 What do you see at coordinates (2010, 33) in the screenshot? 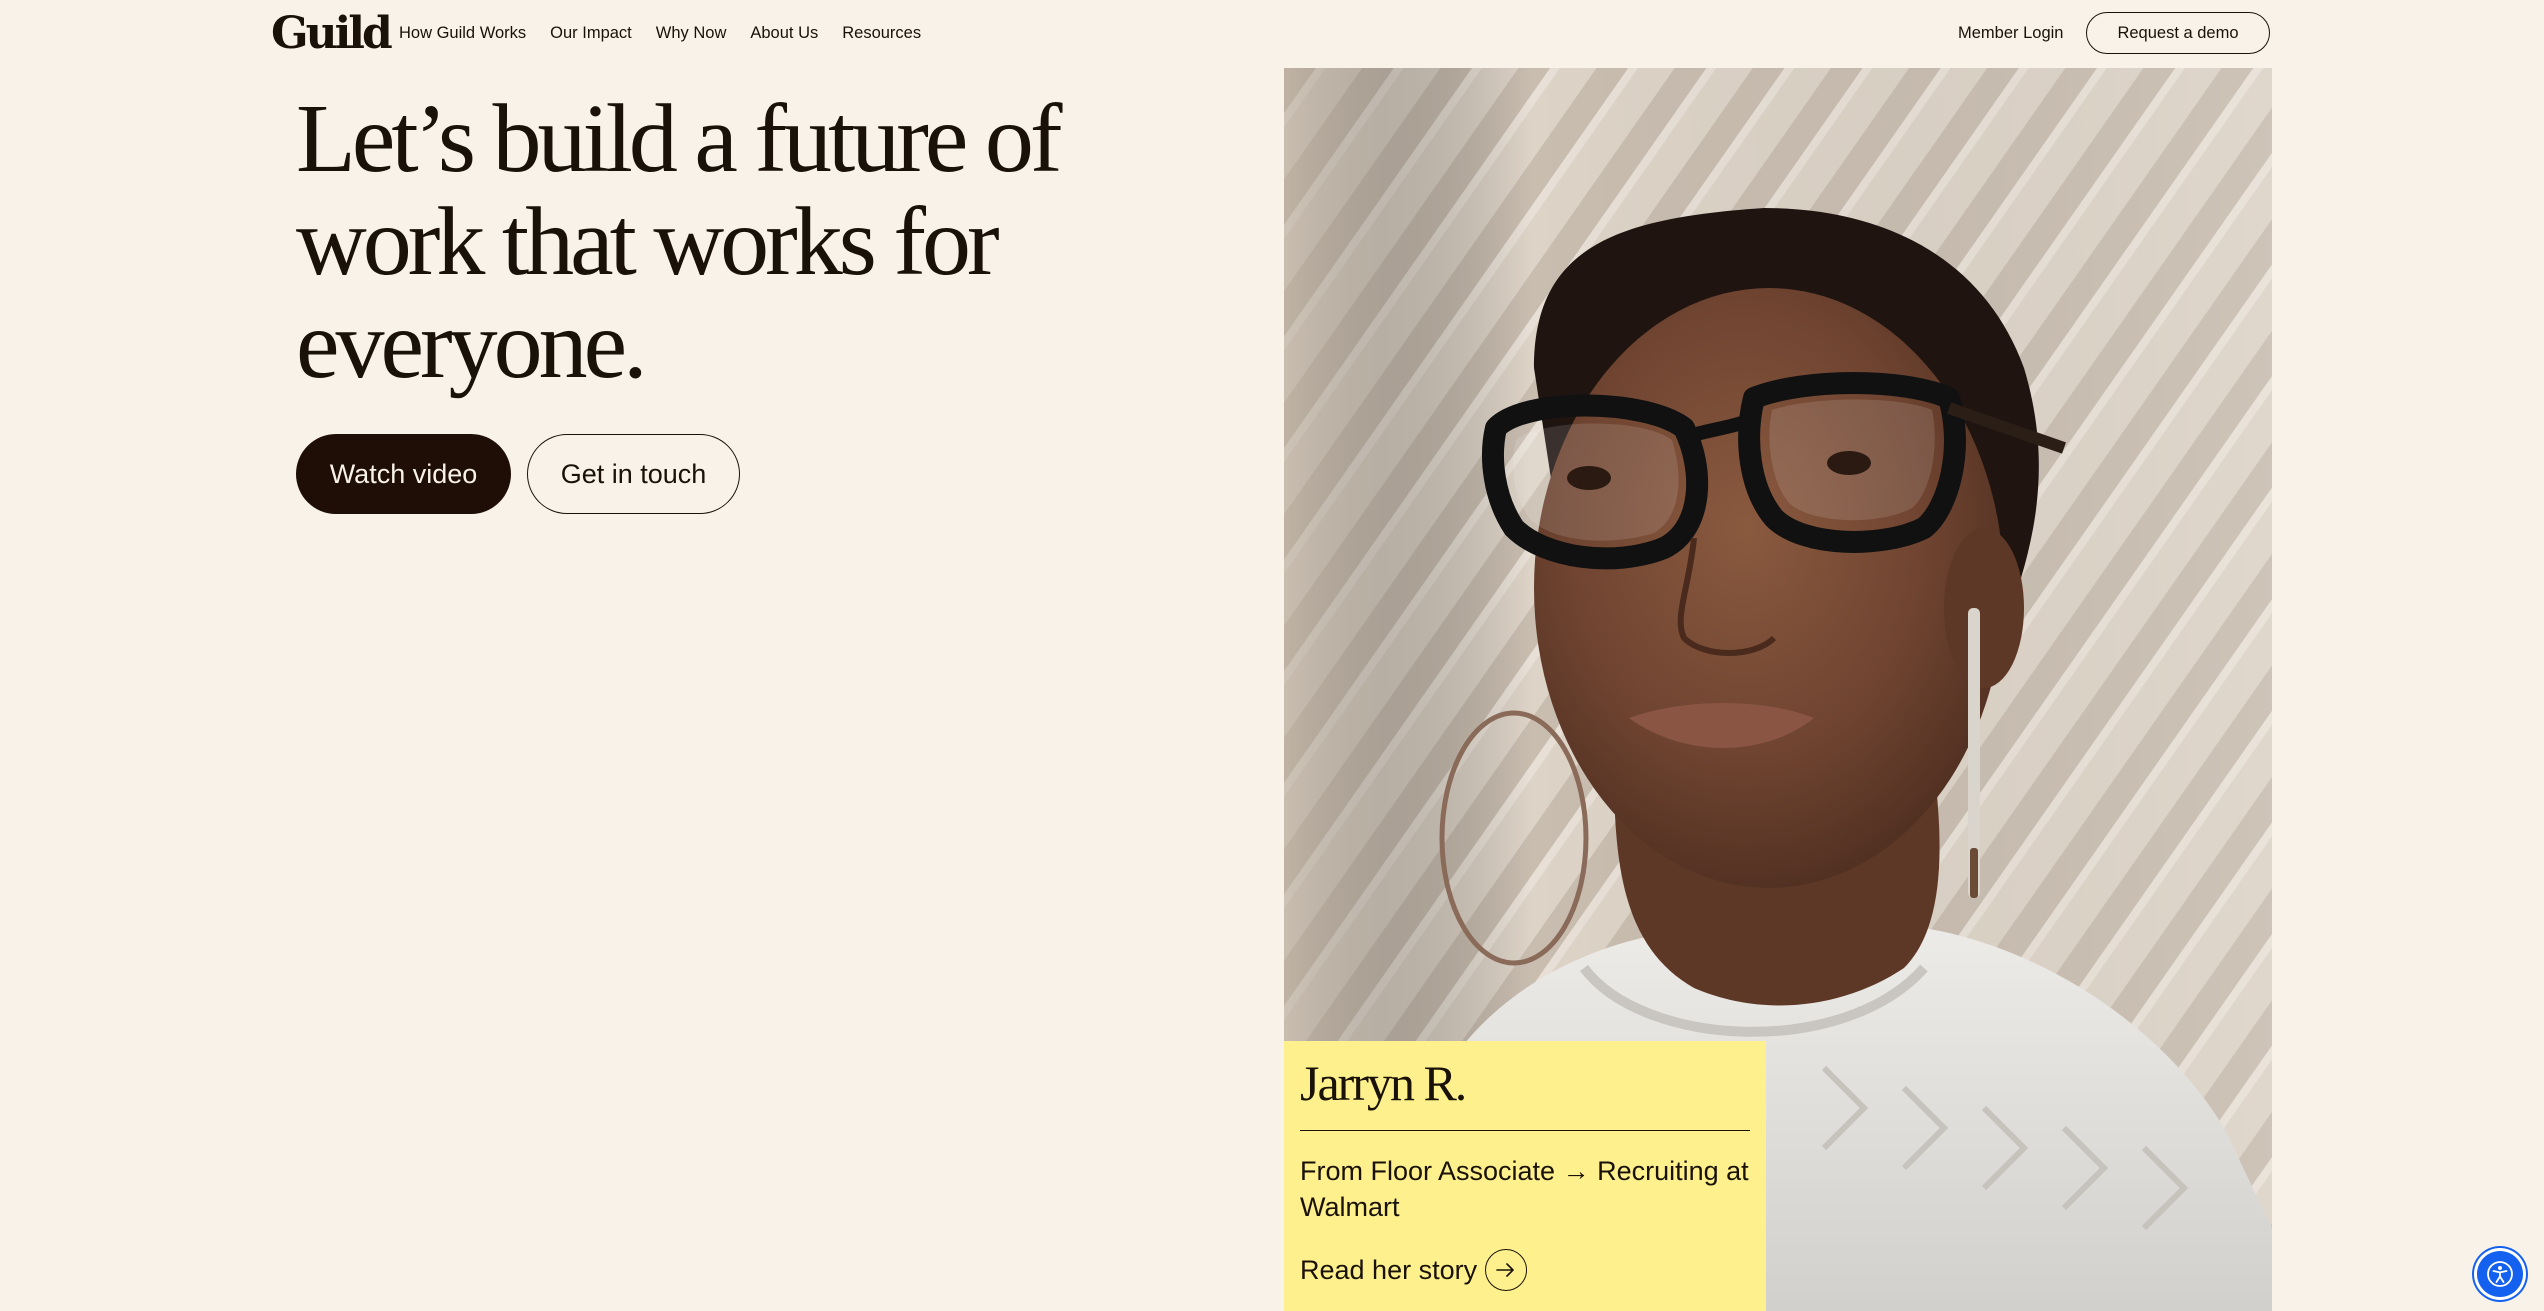
I see `member-login-link: Member Login` at bounding box center [2010, 33].